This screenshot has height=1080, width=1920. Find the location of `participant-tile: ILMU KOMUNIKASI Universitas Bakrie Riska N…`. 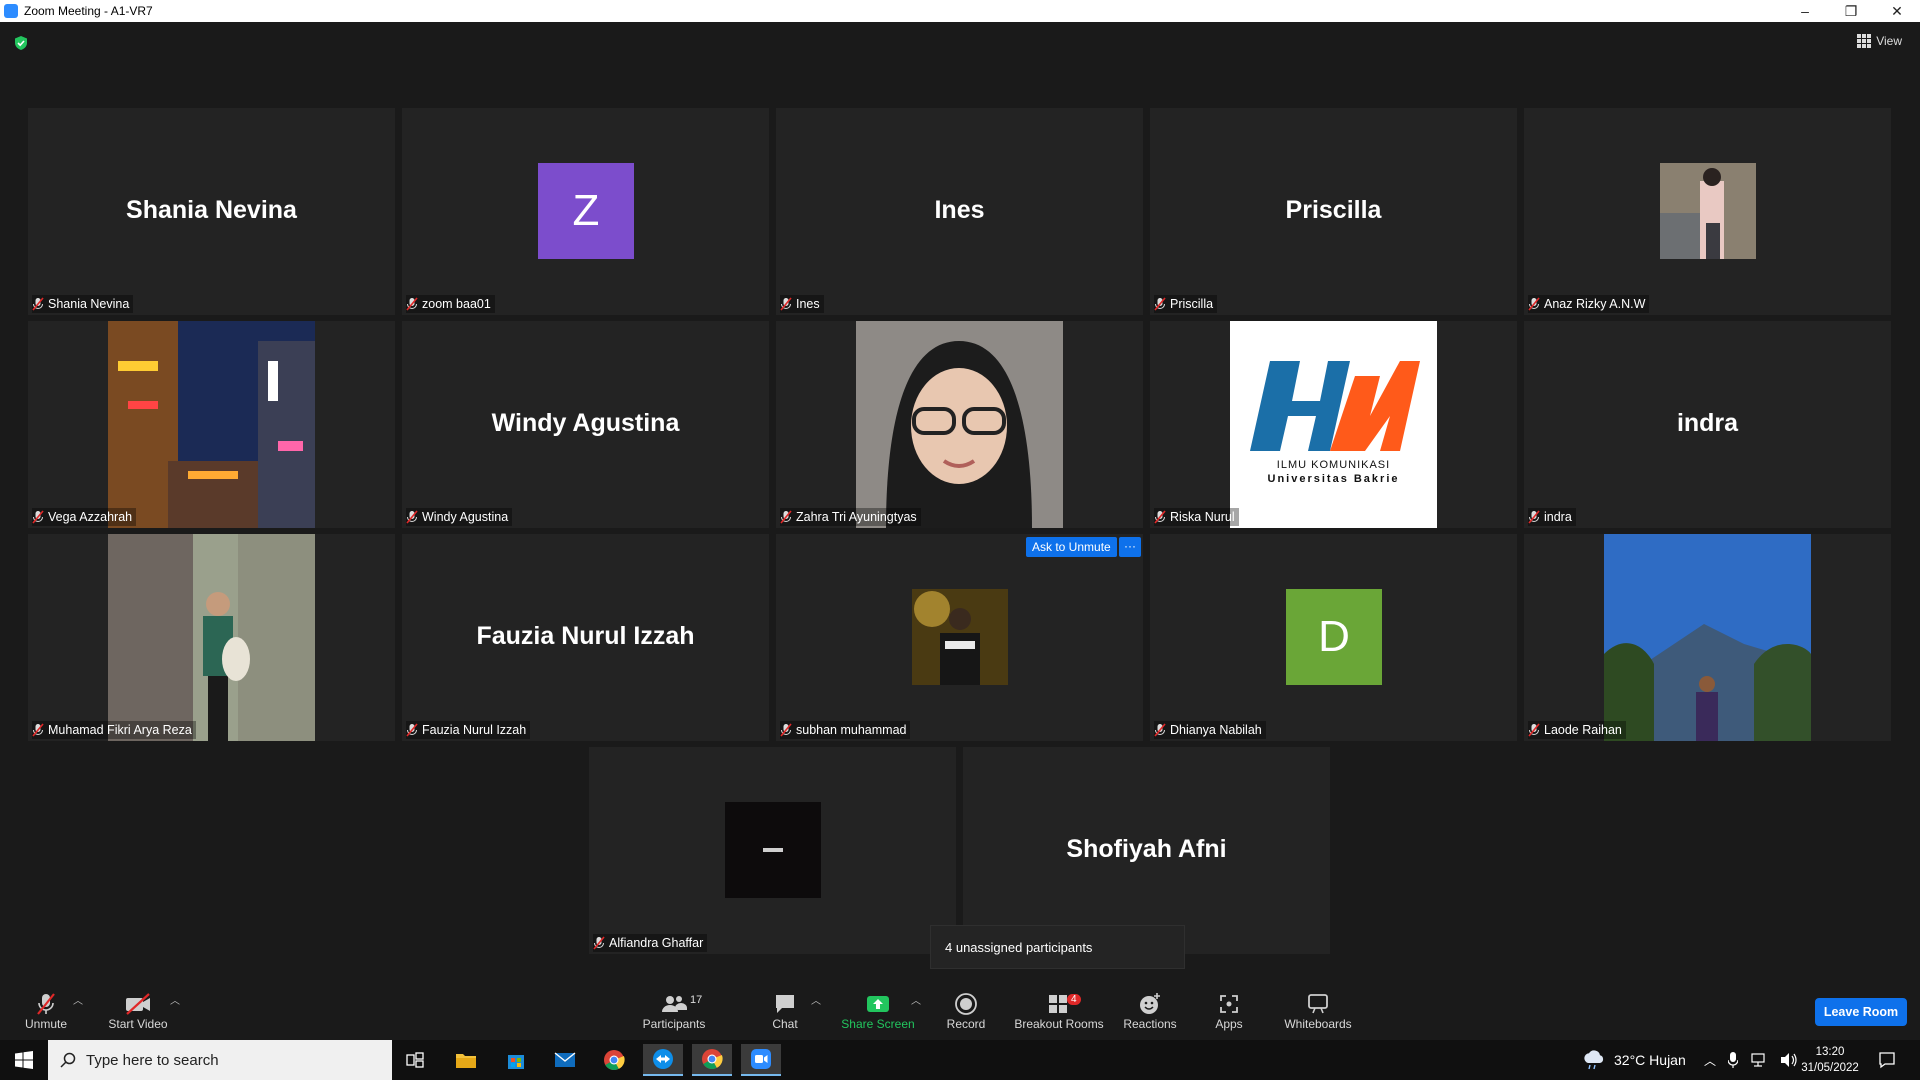

participant-tile: ILMU KOMUNIKASI Universitas Bakrie Riska N… is located at coordinates (1333, 424).